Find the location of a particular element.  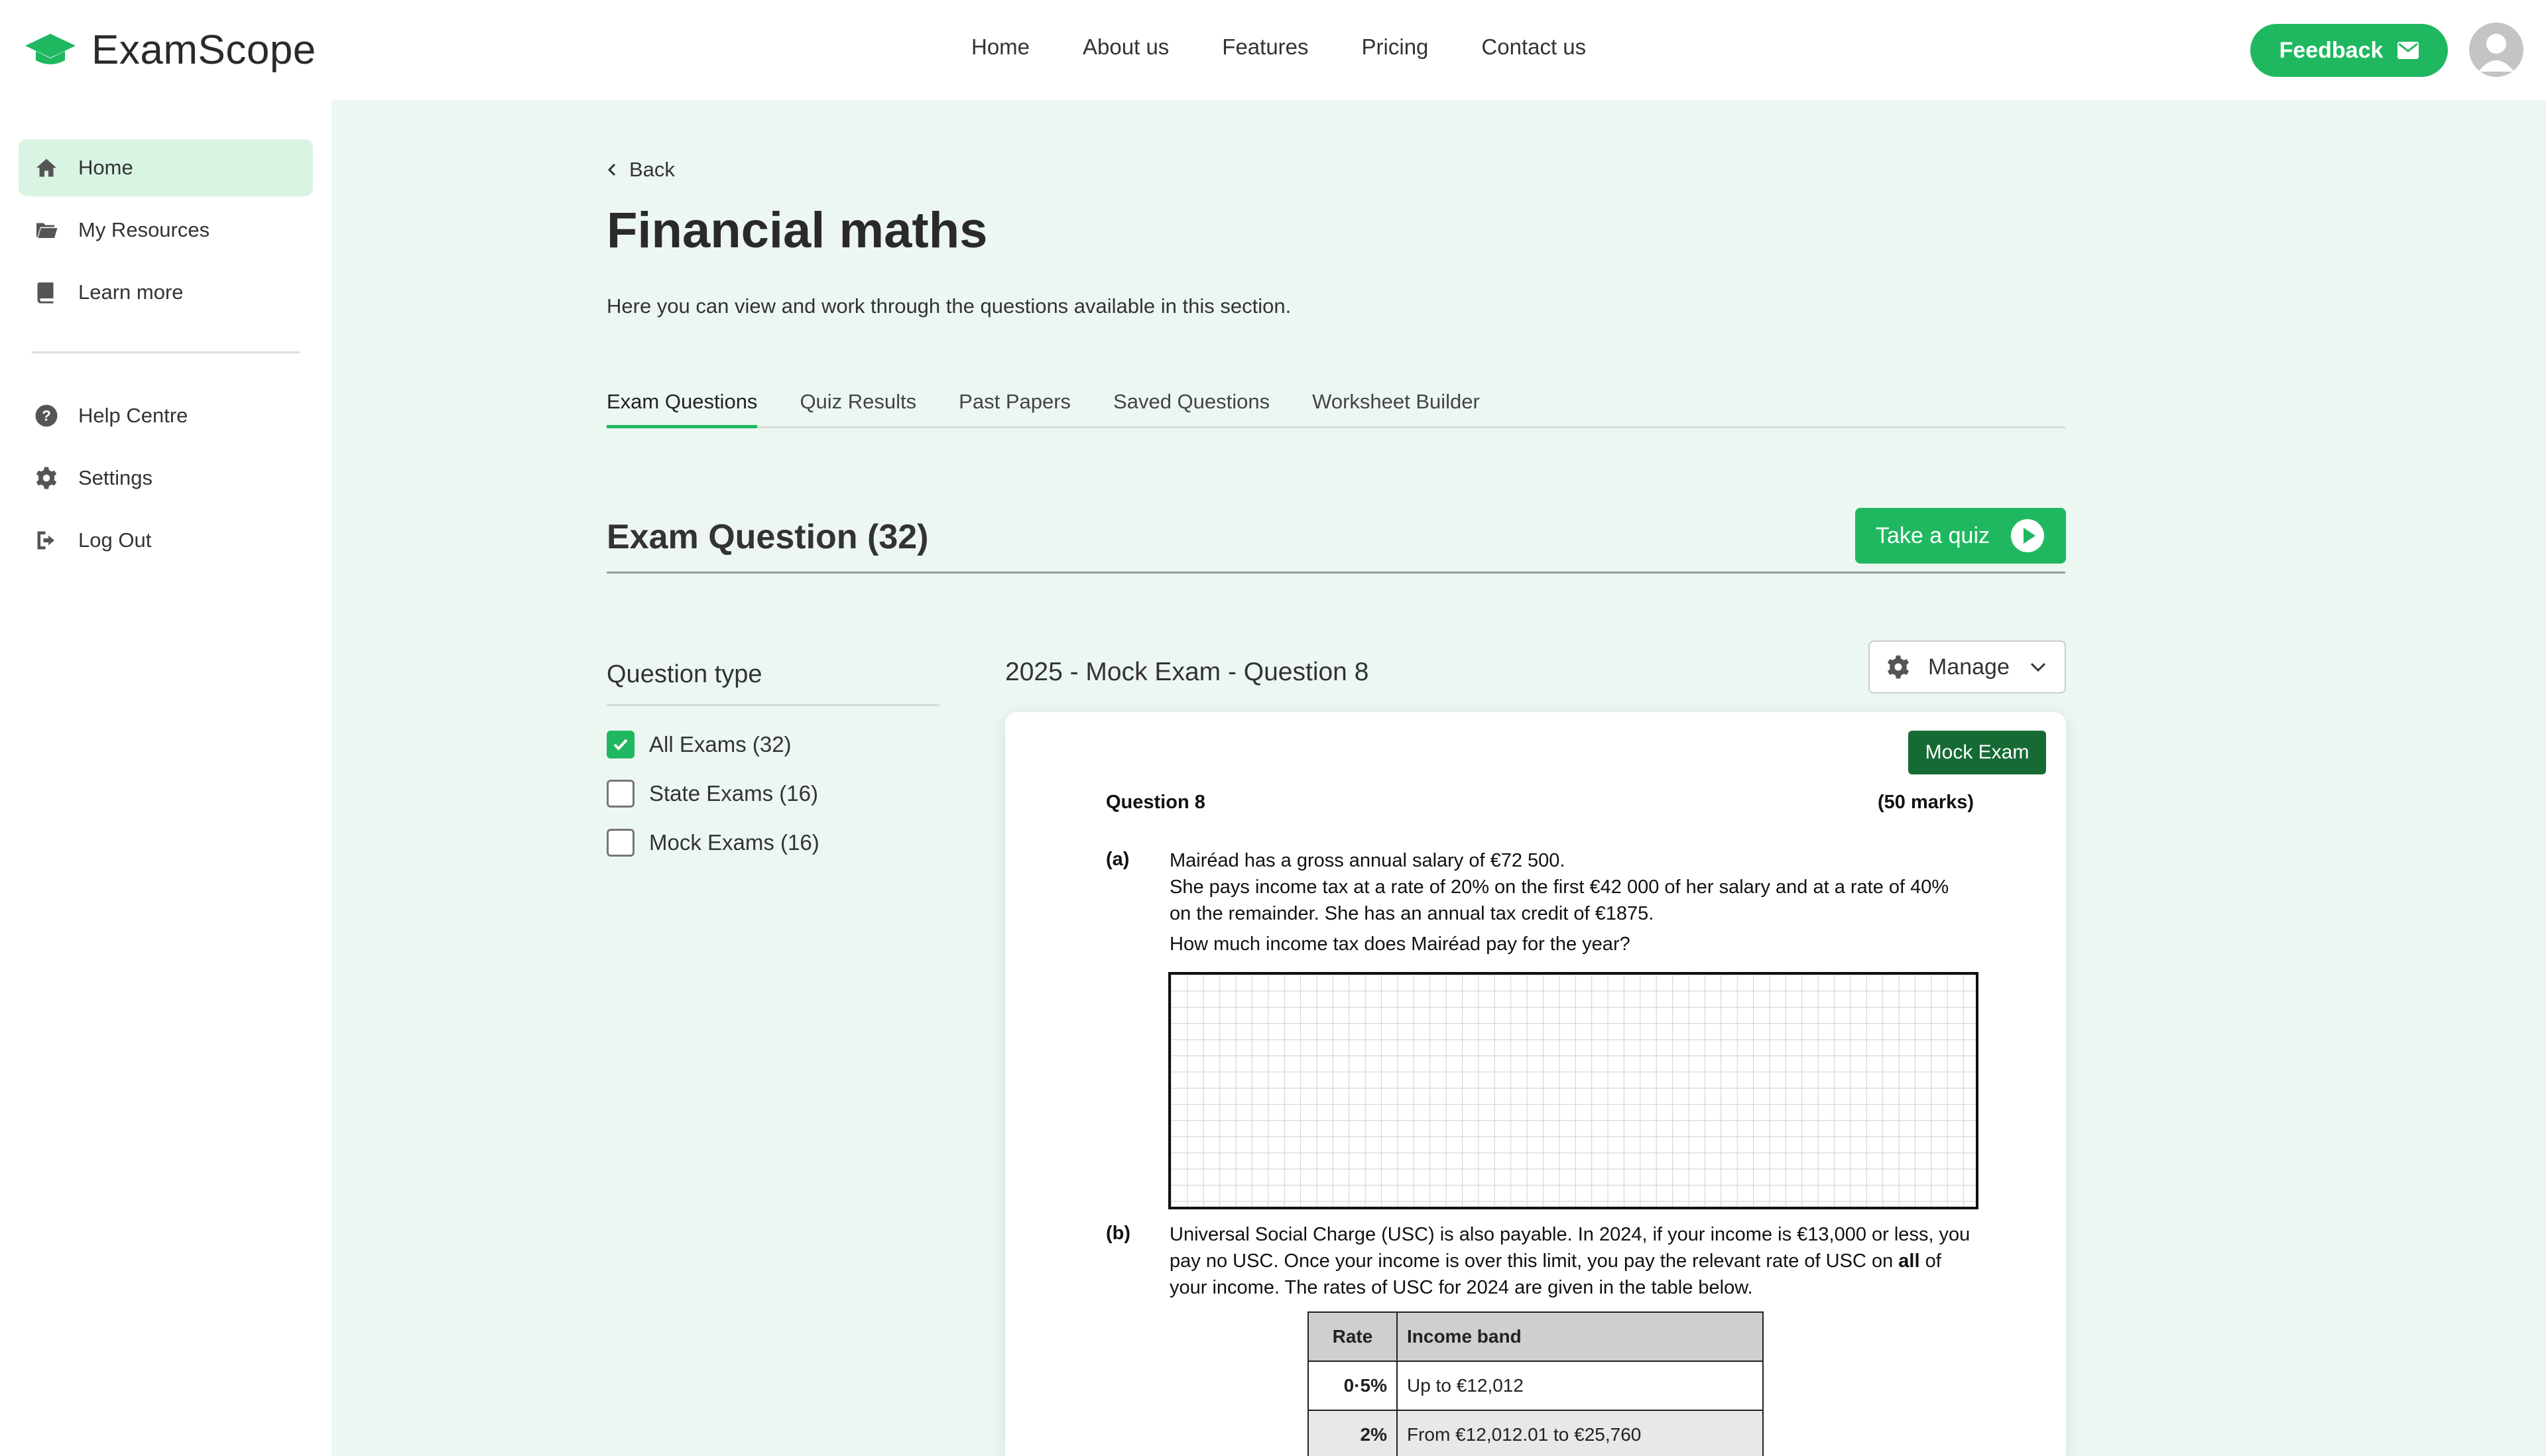

feedback-button: Feedback is located at coordinates (2349, 50).